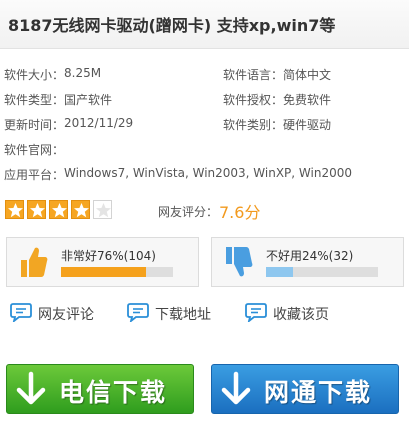  What do you see at coordinates (102, 209) in the screenshot?
I see `star-empty-icon` at bounding box center [102, 209].